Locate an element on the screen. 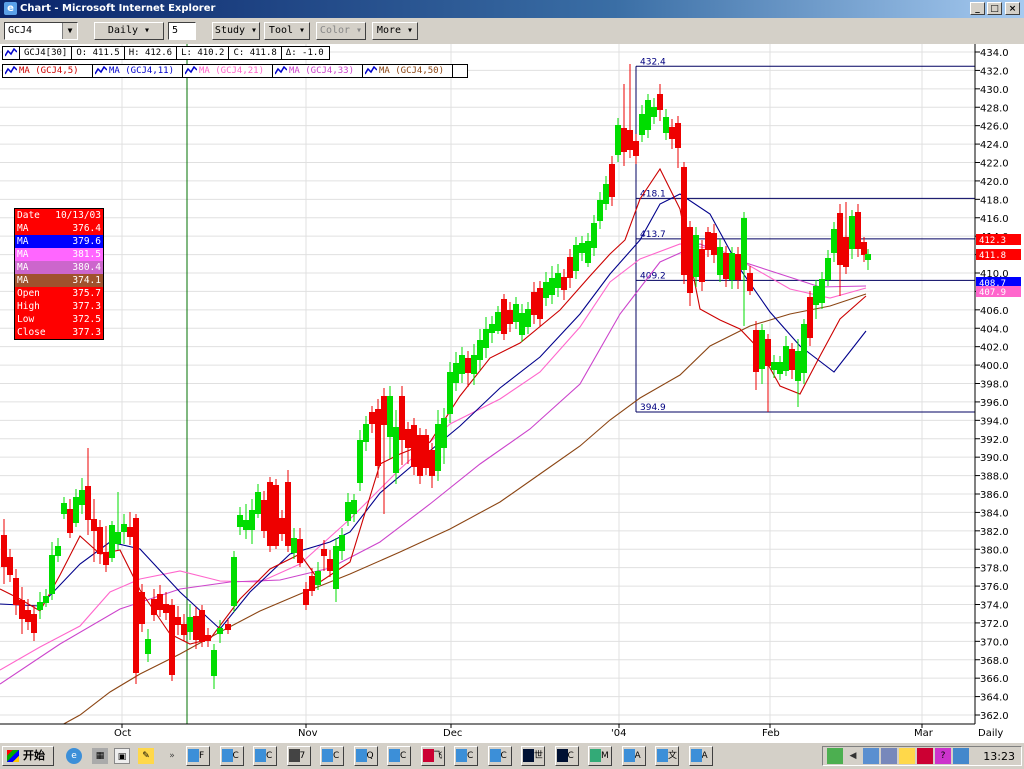  period-value-input: 5 is located at coordinates (182, 31).